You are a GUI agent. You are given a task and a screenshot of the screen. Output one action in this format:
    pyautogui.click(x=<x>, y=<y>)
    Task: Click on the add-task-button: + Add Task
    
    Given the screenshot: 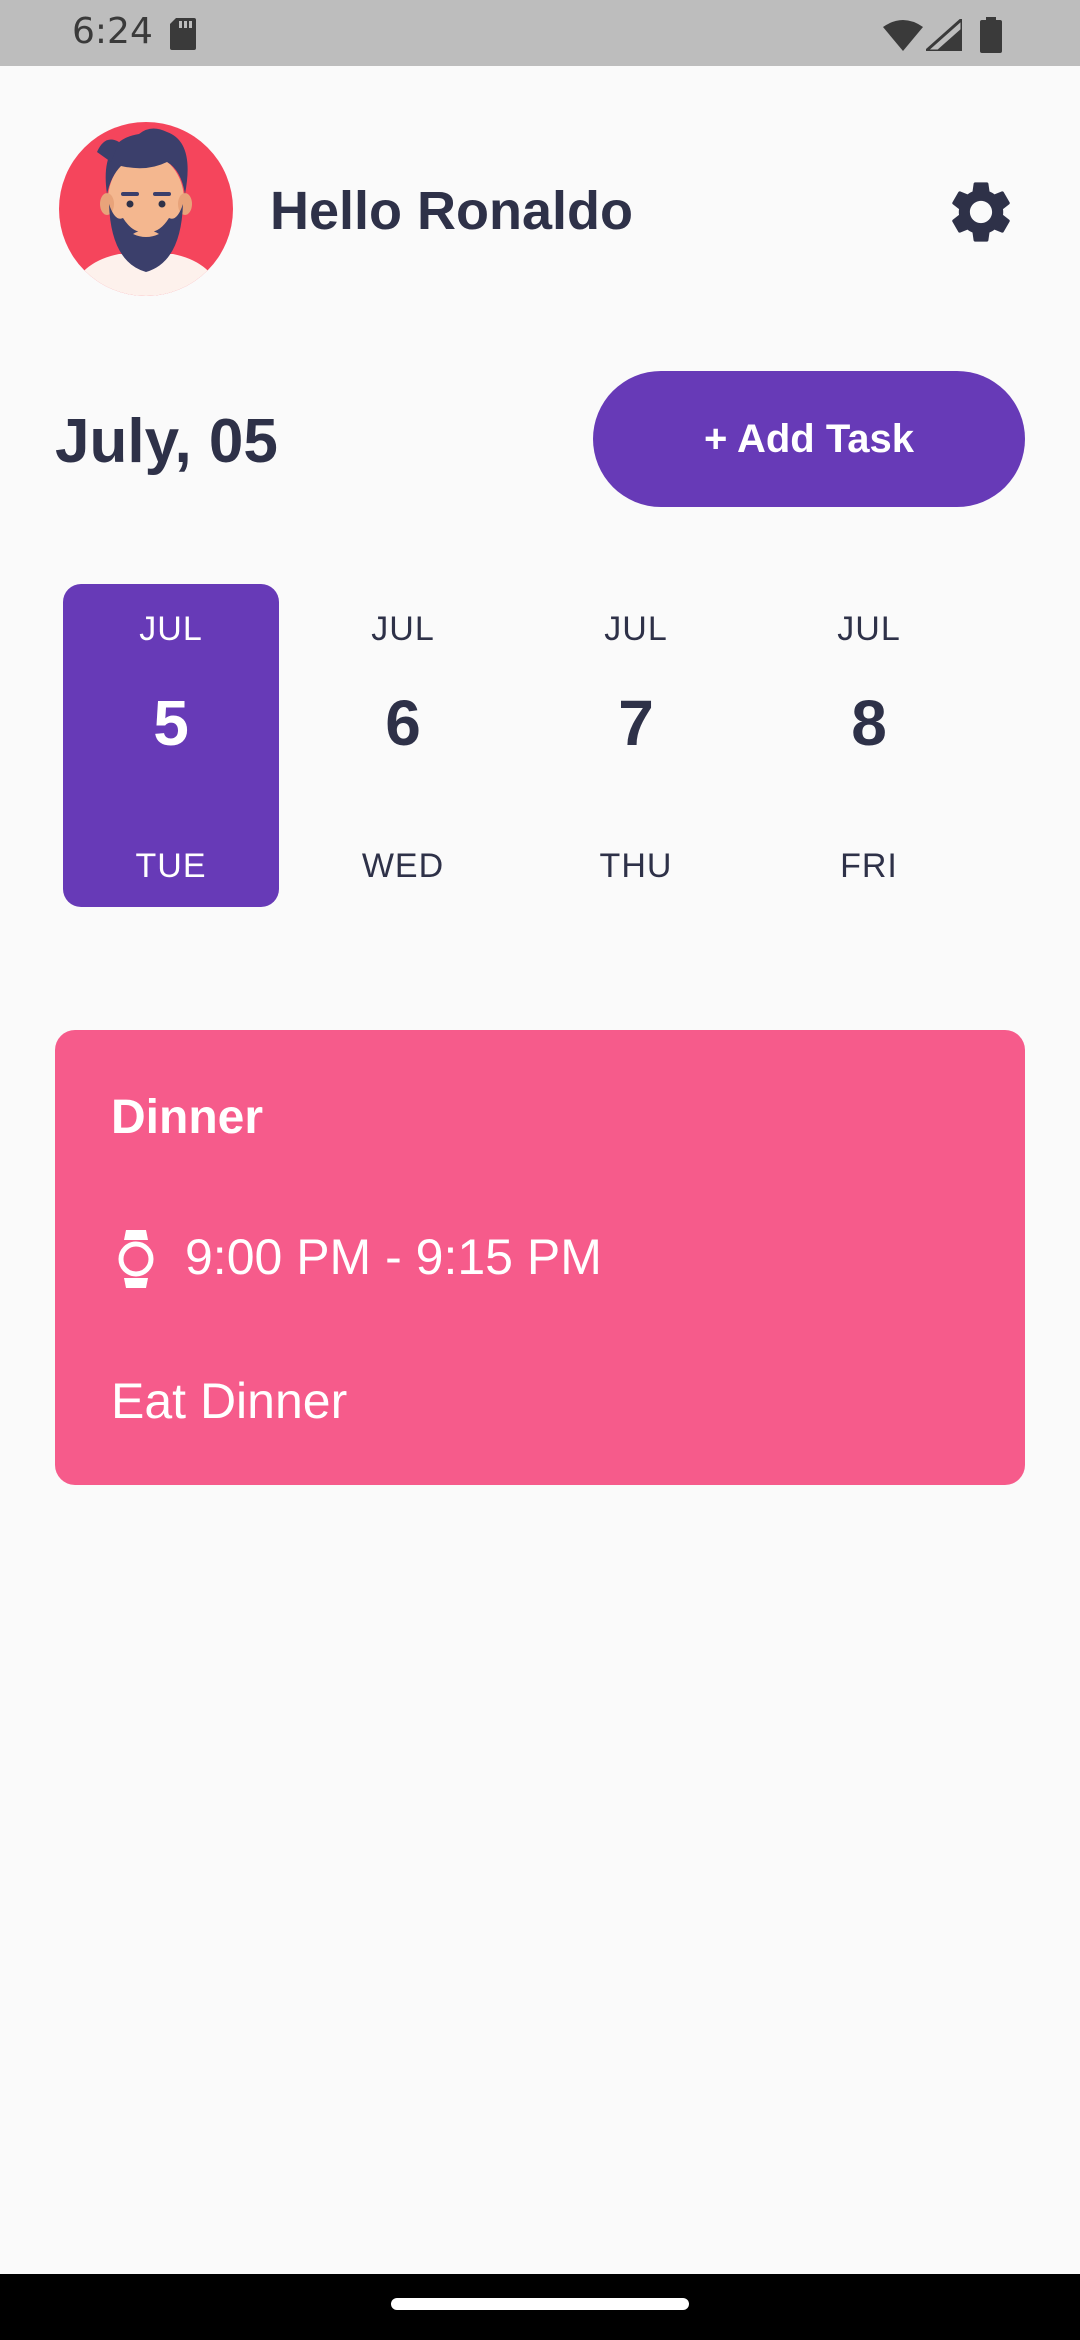 What is the action you would take?
    pyautogui.click(x=809, y=439)
    